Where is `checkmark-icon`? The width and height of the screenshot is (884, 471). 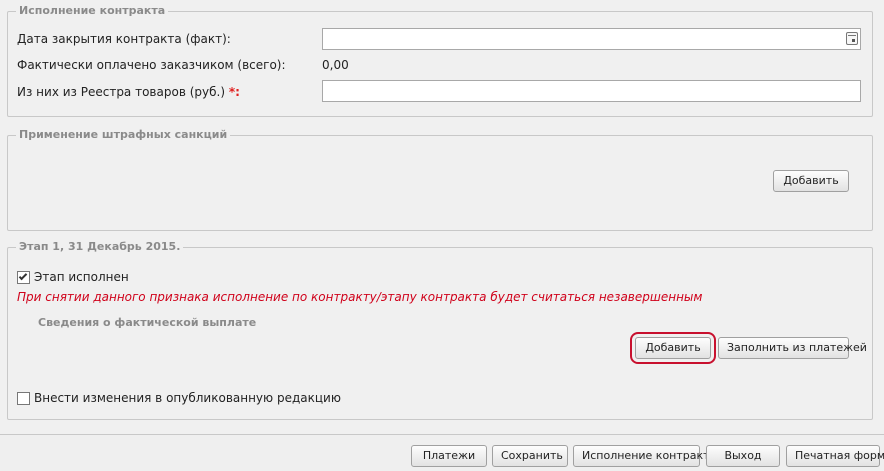
checkmark-icon is located at coordinates (23, 276).